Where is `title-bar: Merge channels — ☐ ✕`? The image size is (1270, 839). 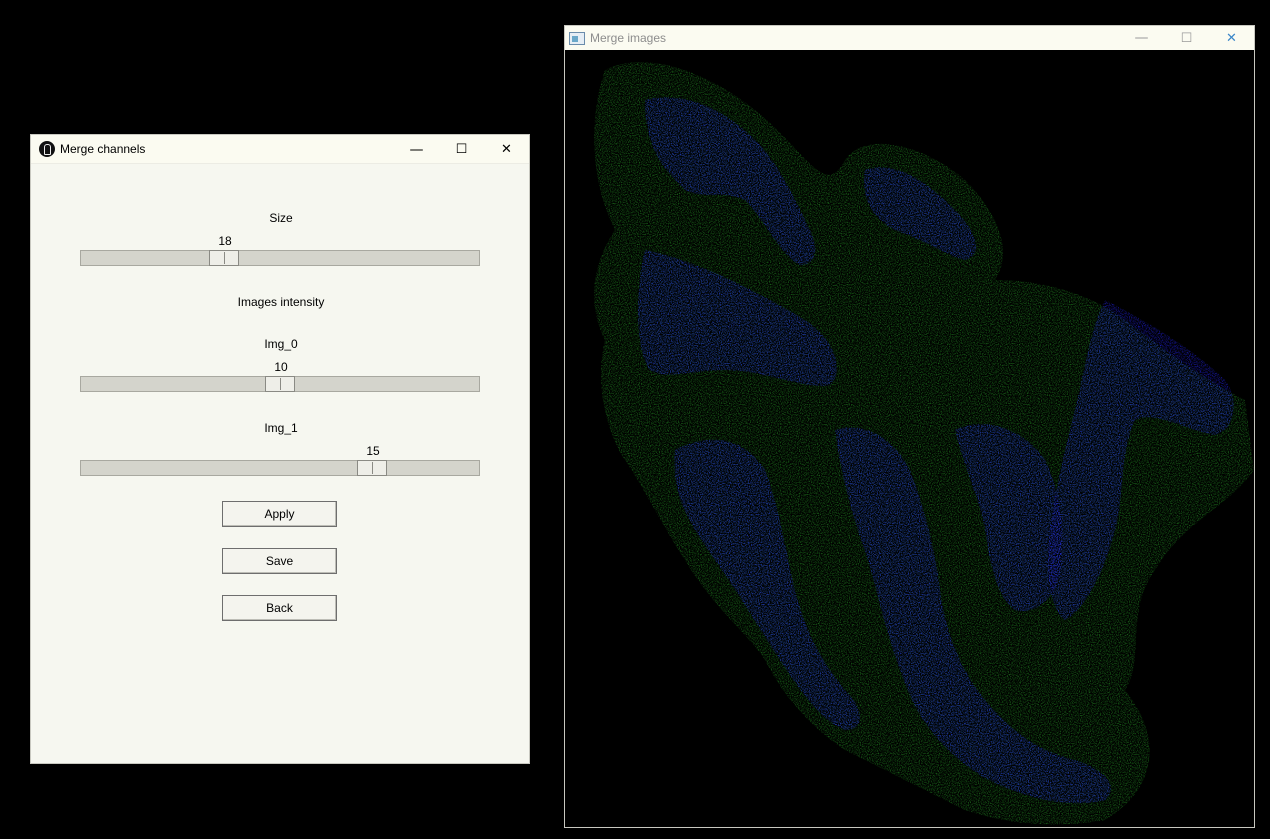 title-bar: Merge channels — ☐ ✕ is located at coordinates (280, 149).